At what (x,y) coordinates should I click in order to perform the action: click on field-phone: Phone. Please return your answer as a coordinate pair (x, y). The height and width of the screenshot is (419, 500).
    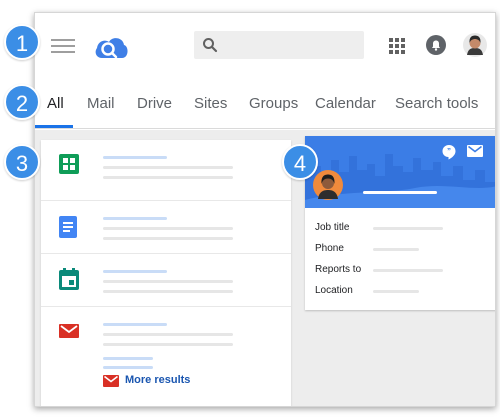
    Looking at the image, I should click on (329, 248).